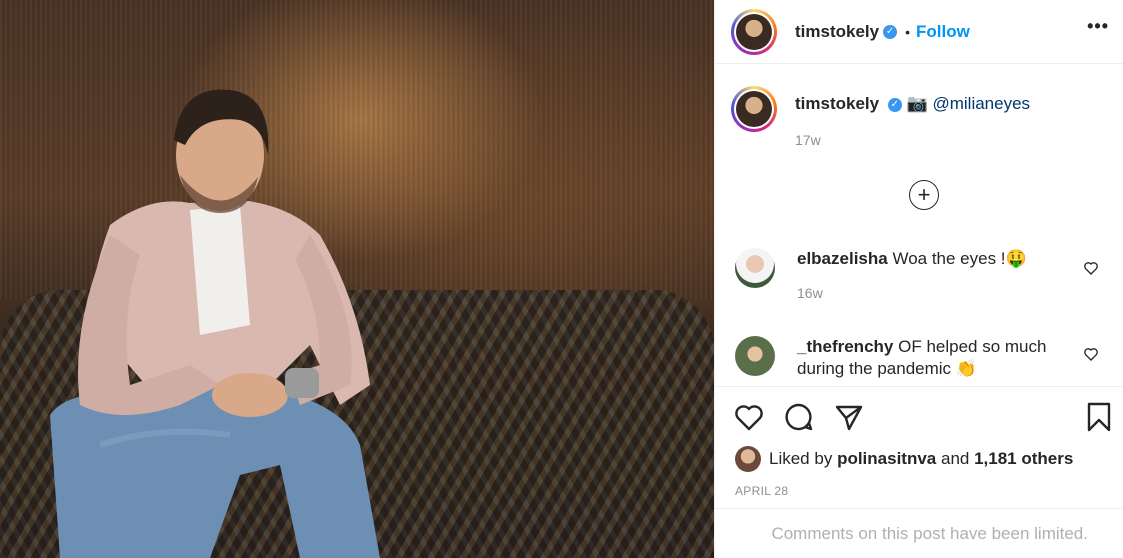 This screenshot has height=558, width=1123. I want to click on caption-timestamp: 17w, so click(912, 140).